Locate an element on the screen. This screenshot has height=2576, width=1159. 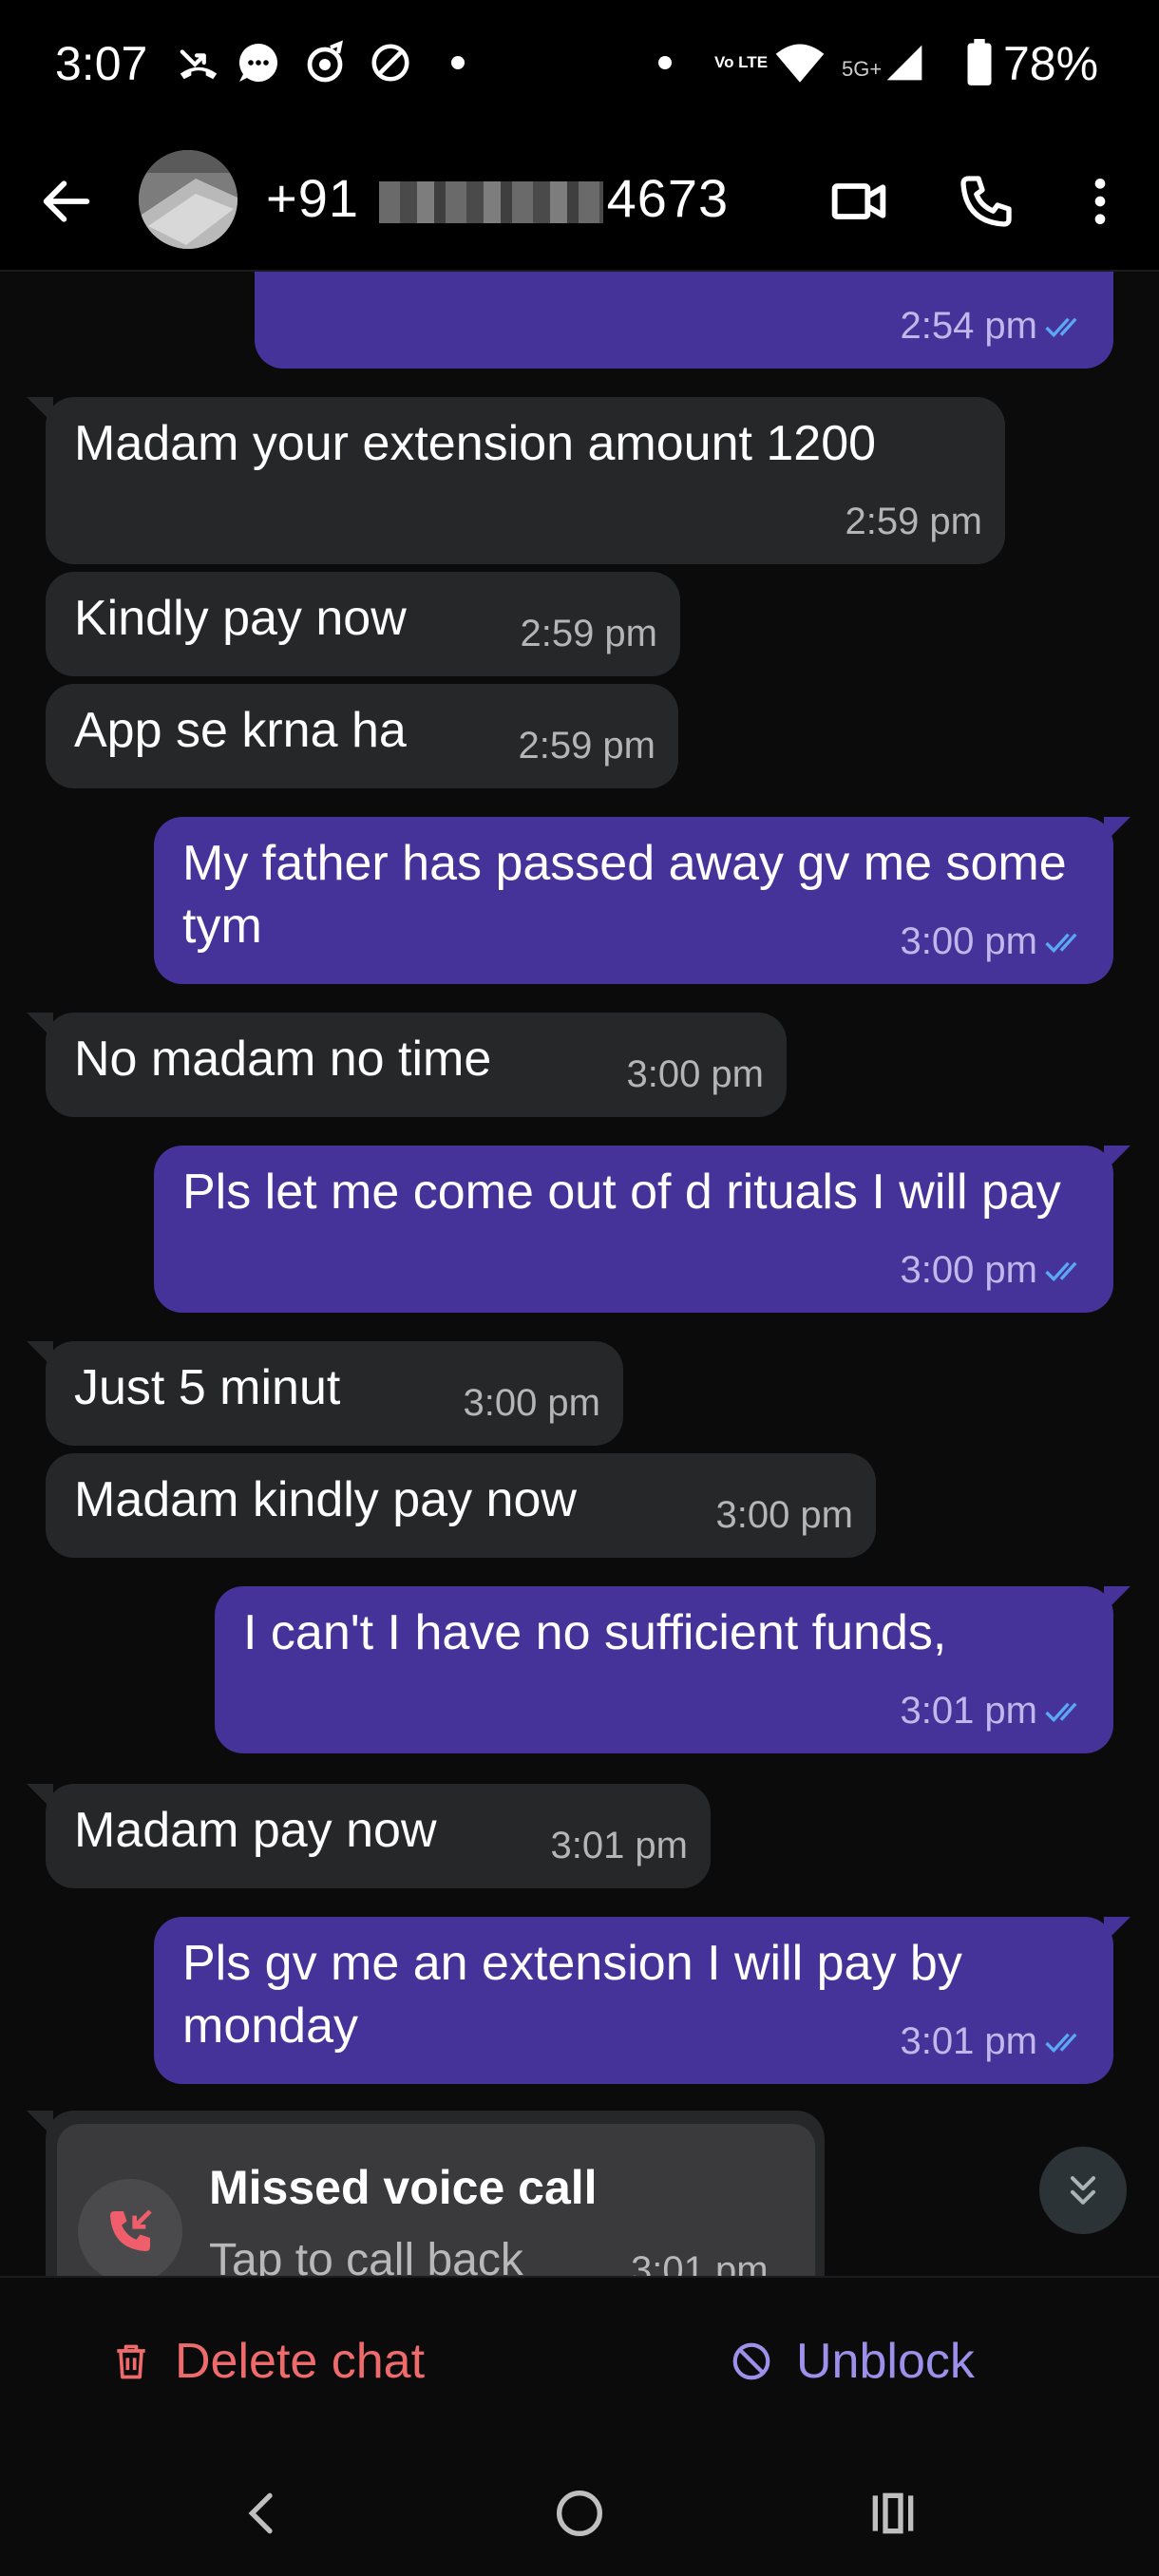
message-incoming: No madam no time 3:00 pm is located at coordinates (416, 1065).